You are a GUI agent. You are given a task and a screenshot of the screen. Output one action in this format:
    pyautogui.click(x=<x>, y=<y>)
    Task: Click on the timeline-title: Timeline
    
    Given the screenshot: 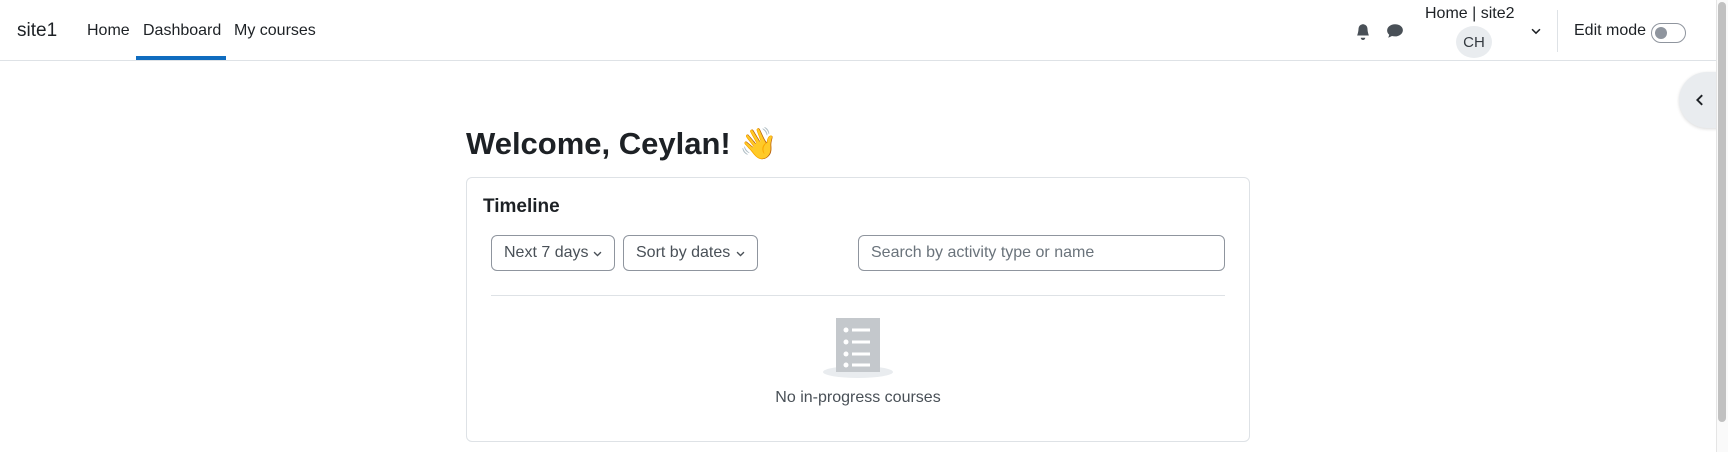 What is the action you would take?
    pyautogui.click(x=521, y=206)
    